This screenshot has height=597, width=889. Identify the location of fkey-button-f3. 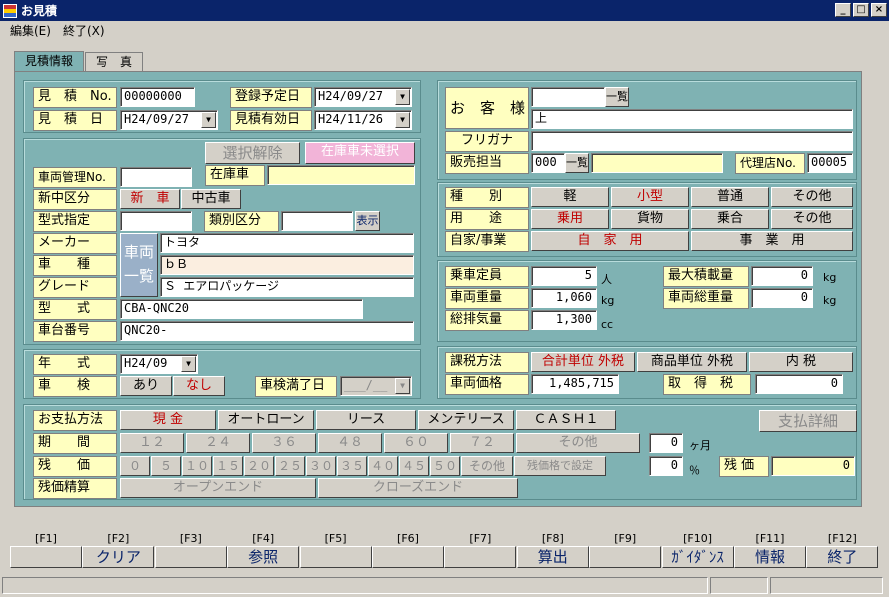
(190, 557).